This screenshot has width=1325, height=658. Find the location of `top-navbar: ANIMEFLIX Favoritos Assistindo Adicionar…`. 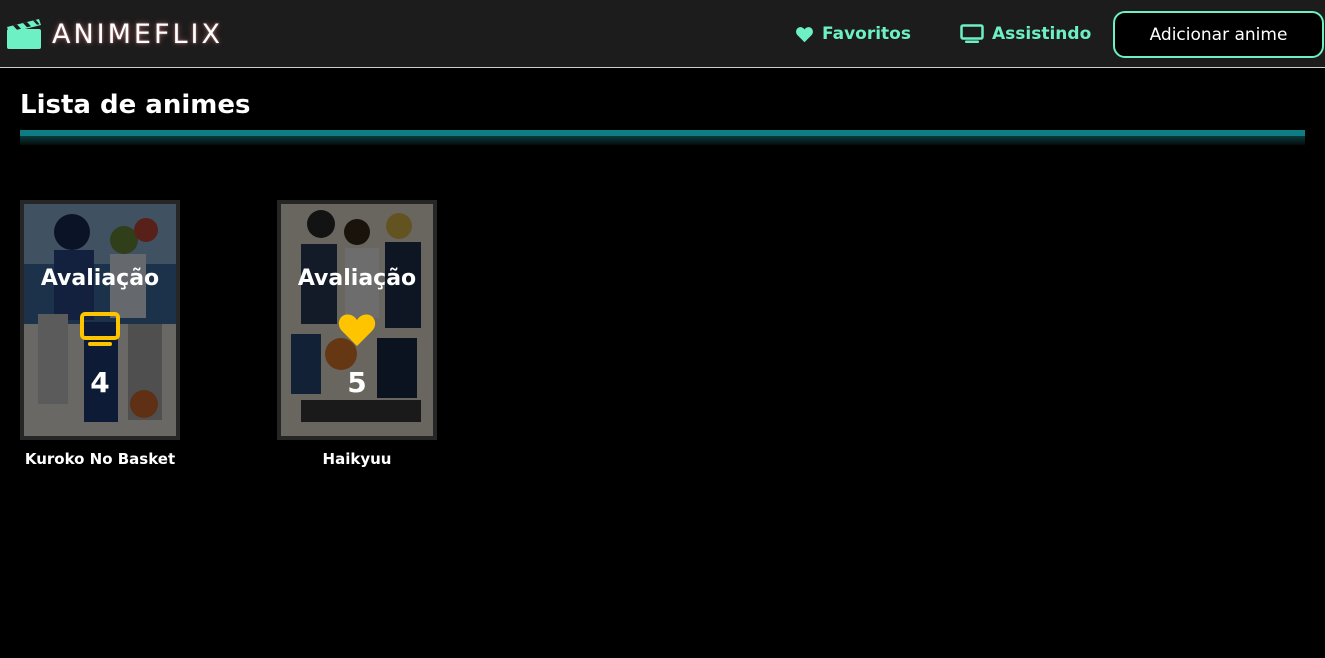

top-navbar: ANIMEFLIX Favoritos Assistindo Adicionar… is located at coordinates (662, 34).